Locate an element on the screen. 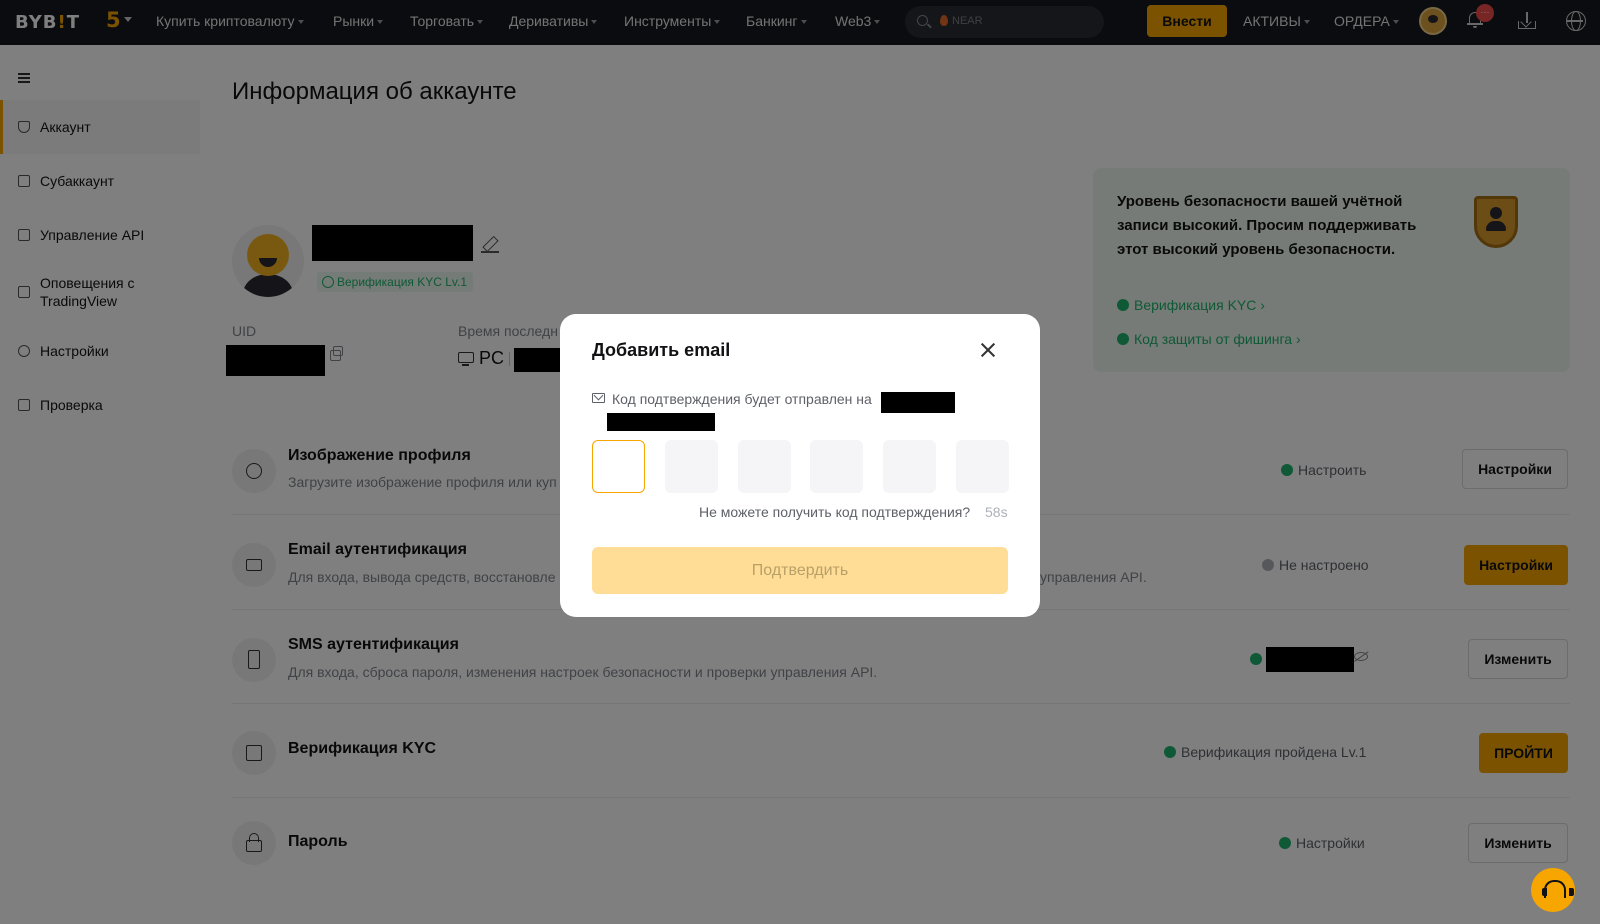 The height and width of the screenshot is (924, 1600). support-headset-icon is located at coordinates (1553, 890).